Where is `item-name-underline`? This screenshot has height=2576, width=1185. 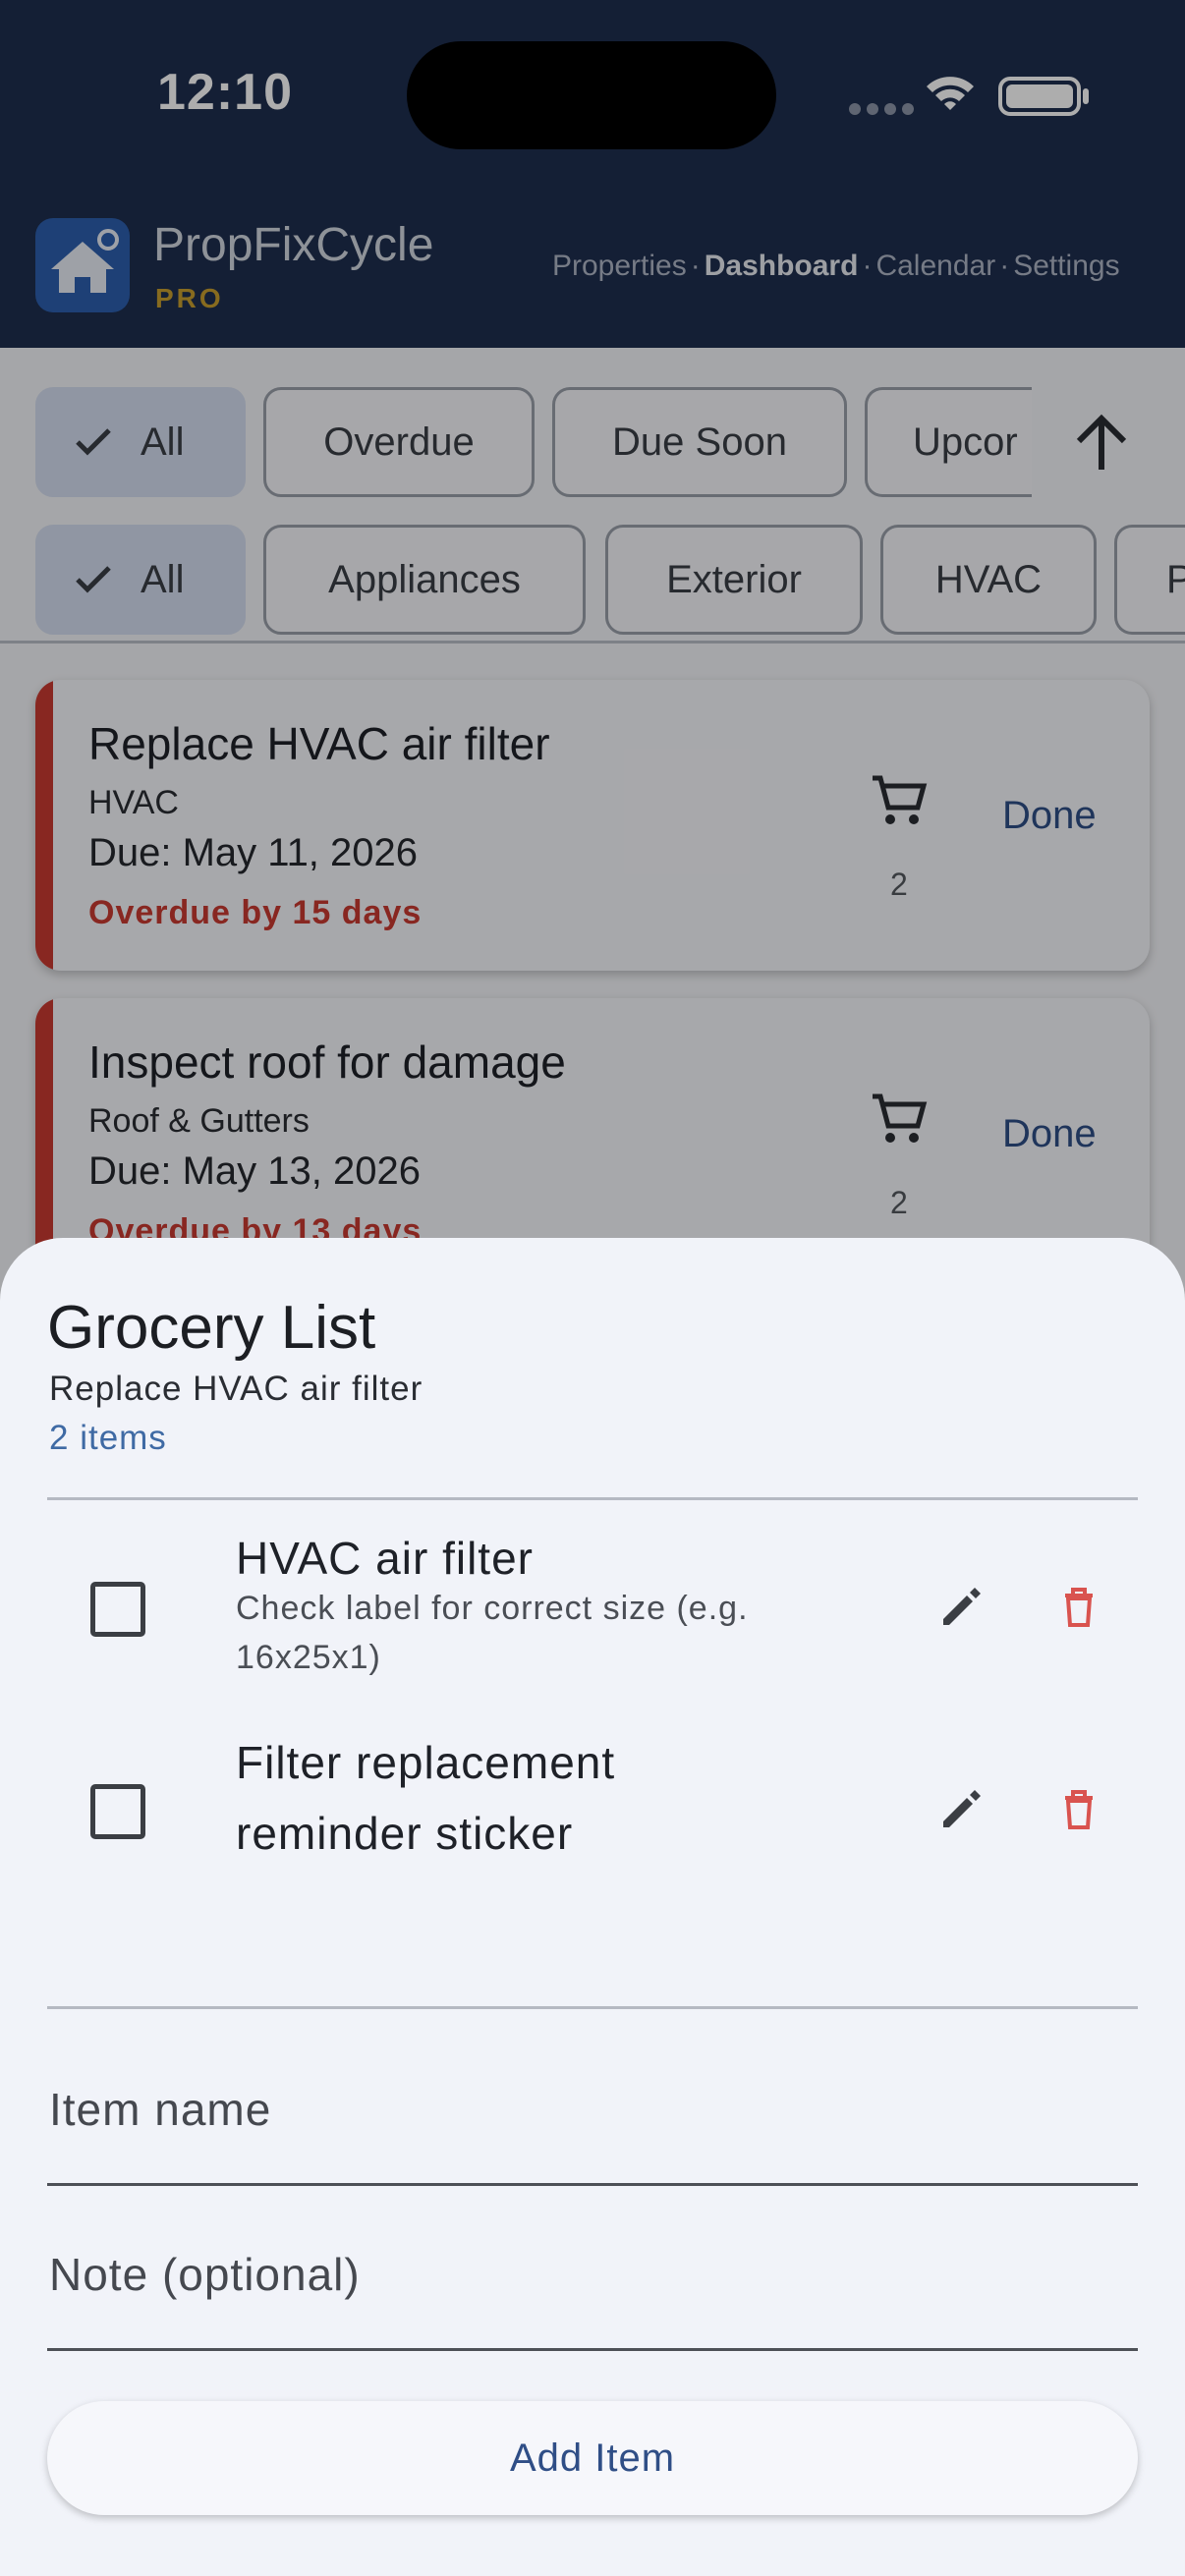 item-name-underline is located at coordinates (592, 2184).